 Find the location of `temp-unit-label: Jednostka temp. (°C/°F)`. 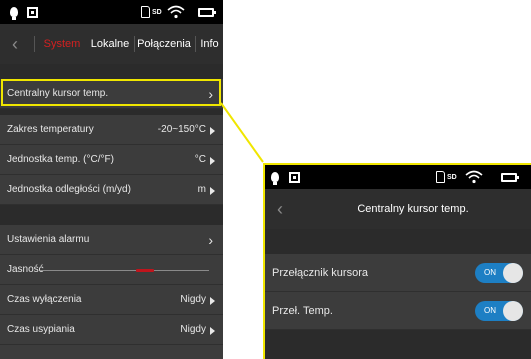

temp-unit-label: Jednostka temp. (°C/°F) is located at coordinates (60, 159).